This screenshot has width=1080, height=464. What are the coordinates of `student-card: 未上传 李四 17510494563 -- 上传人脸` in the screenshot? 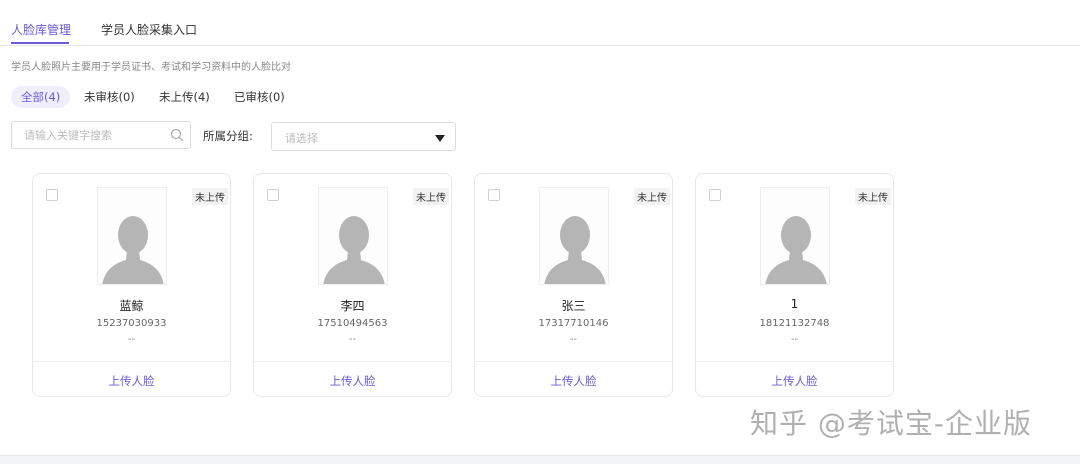 It's located at (352, 285).